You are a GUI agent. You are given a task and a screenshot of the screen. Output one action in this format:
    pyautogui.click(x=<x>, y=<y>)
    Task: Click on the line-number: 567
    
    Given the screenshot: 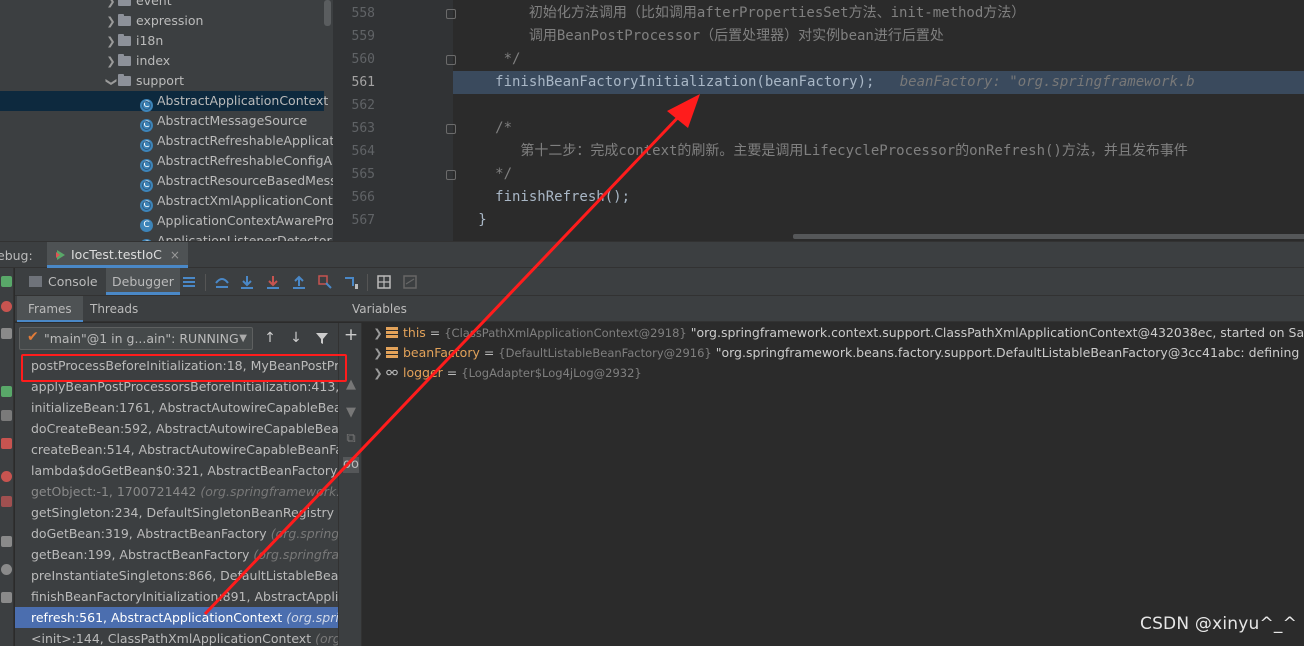 What is the action you would take?
    pyautogui.click(x=354, y=220)
    